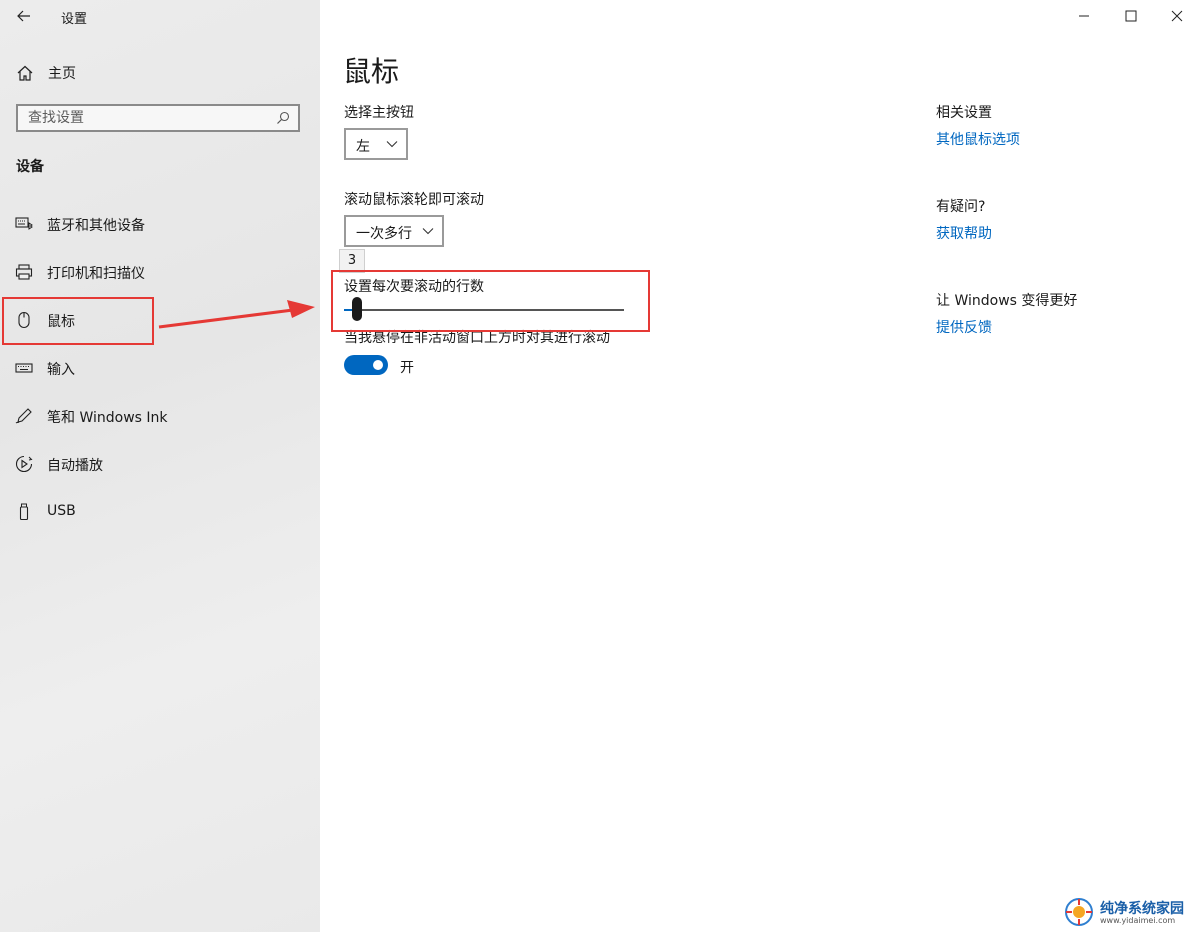 The width and height of the screenshot is (1200, 932). I want to click on section-heading: 设备, so click(30, 167).